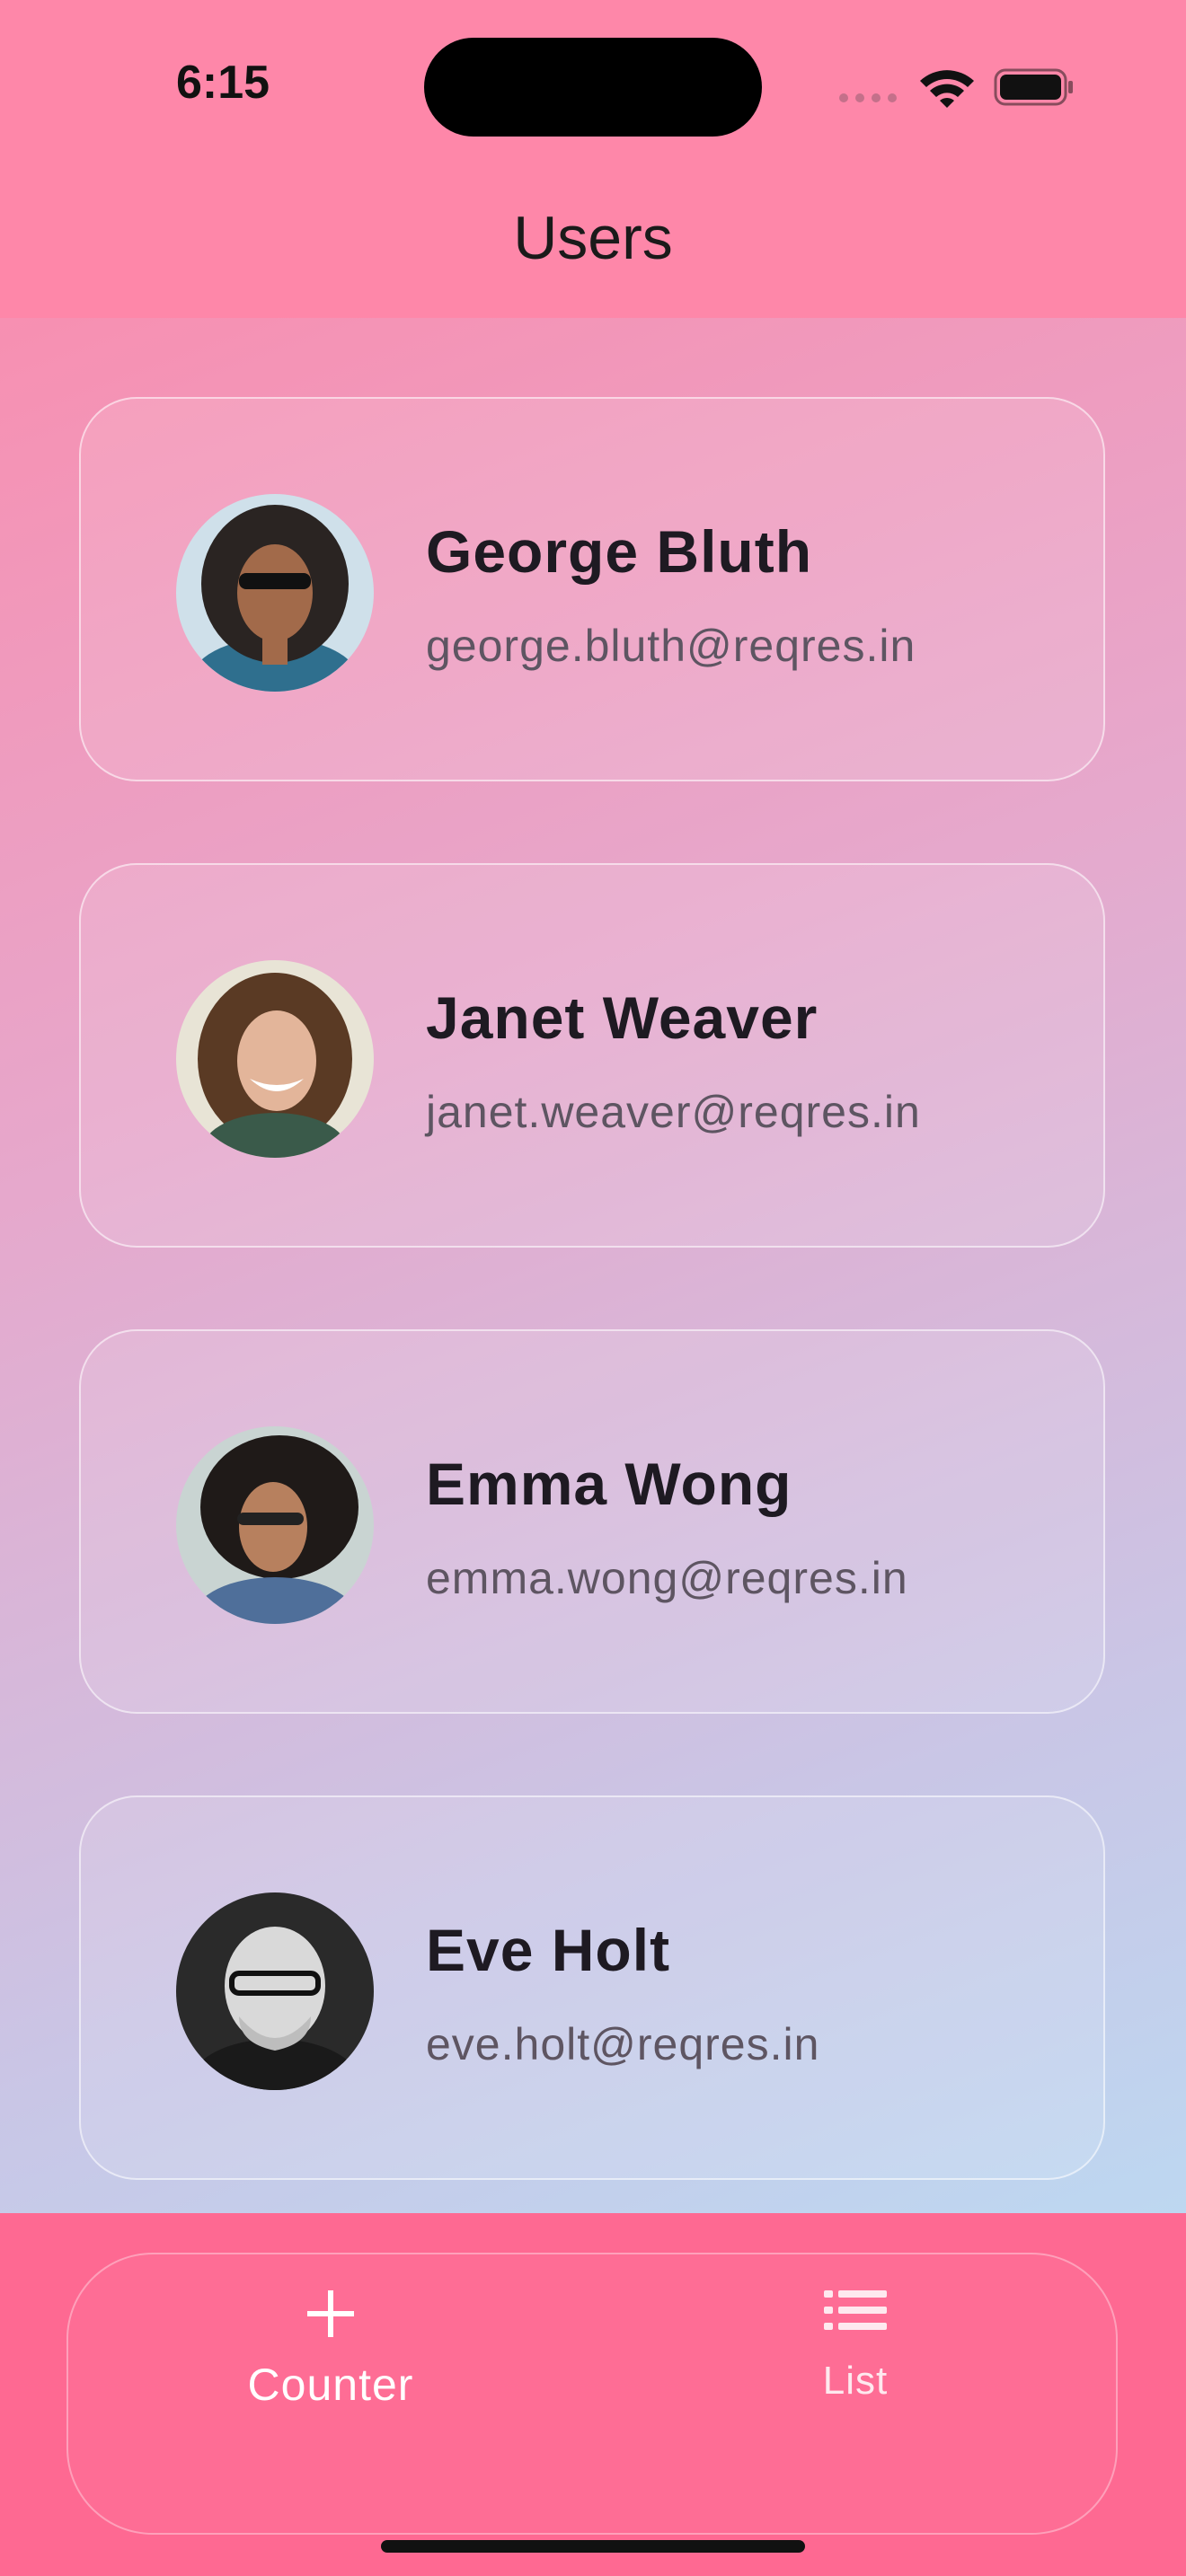  What do you see at coordinates (1033, 87) in the screenshot?
I see `battery-icon` at bounding box center [1033, 87].